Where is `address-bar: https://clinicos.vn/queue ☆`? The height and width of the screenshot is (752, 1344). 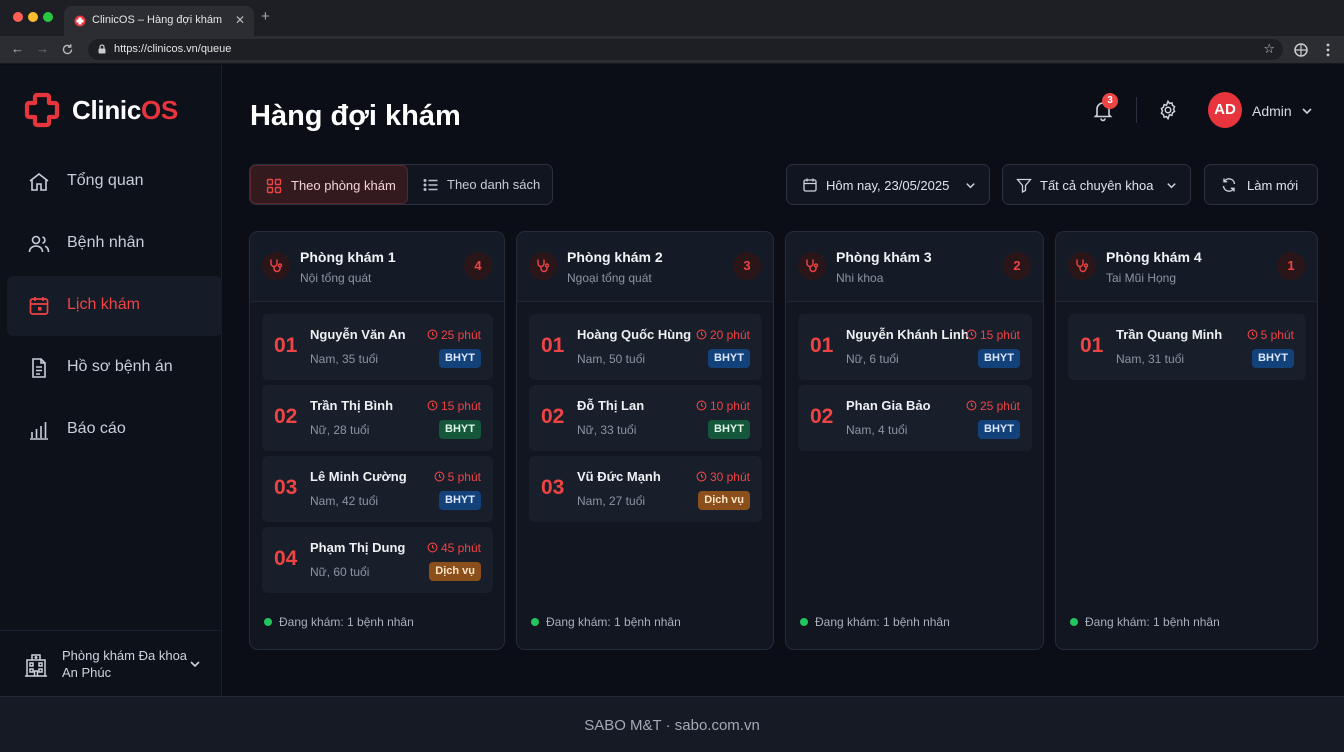 address-bar: https://clinicos.vn/queue ☆ is located at coordinates (685, 49).